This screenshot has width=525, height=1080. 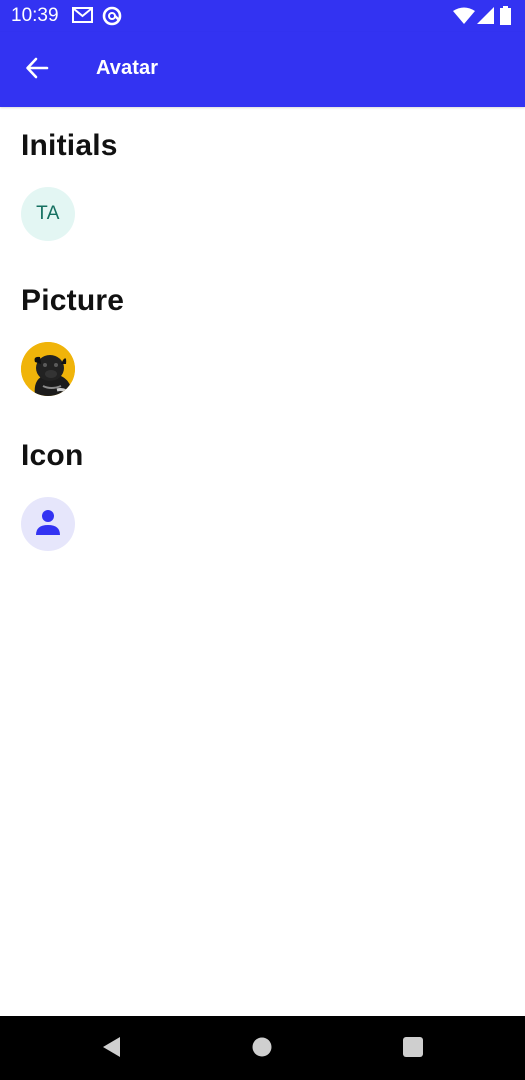 I want to click on section-heading-initials: Initials, so click(x=69, y=145).